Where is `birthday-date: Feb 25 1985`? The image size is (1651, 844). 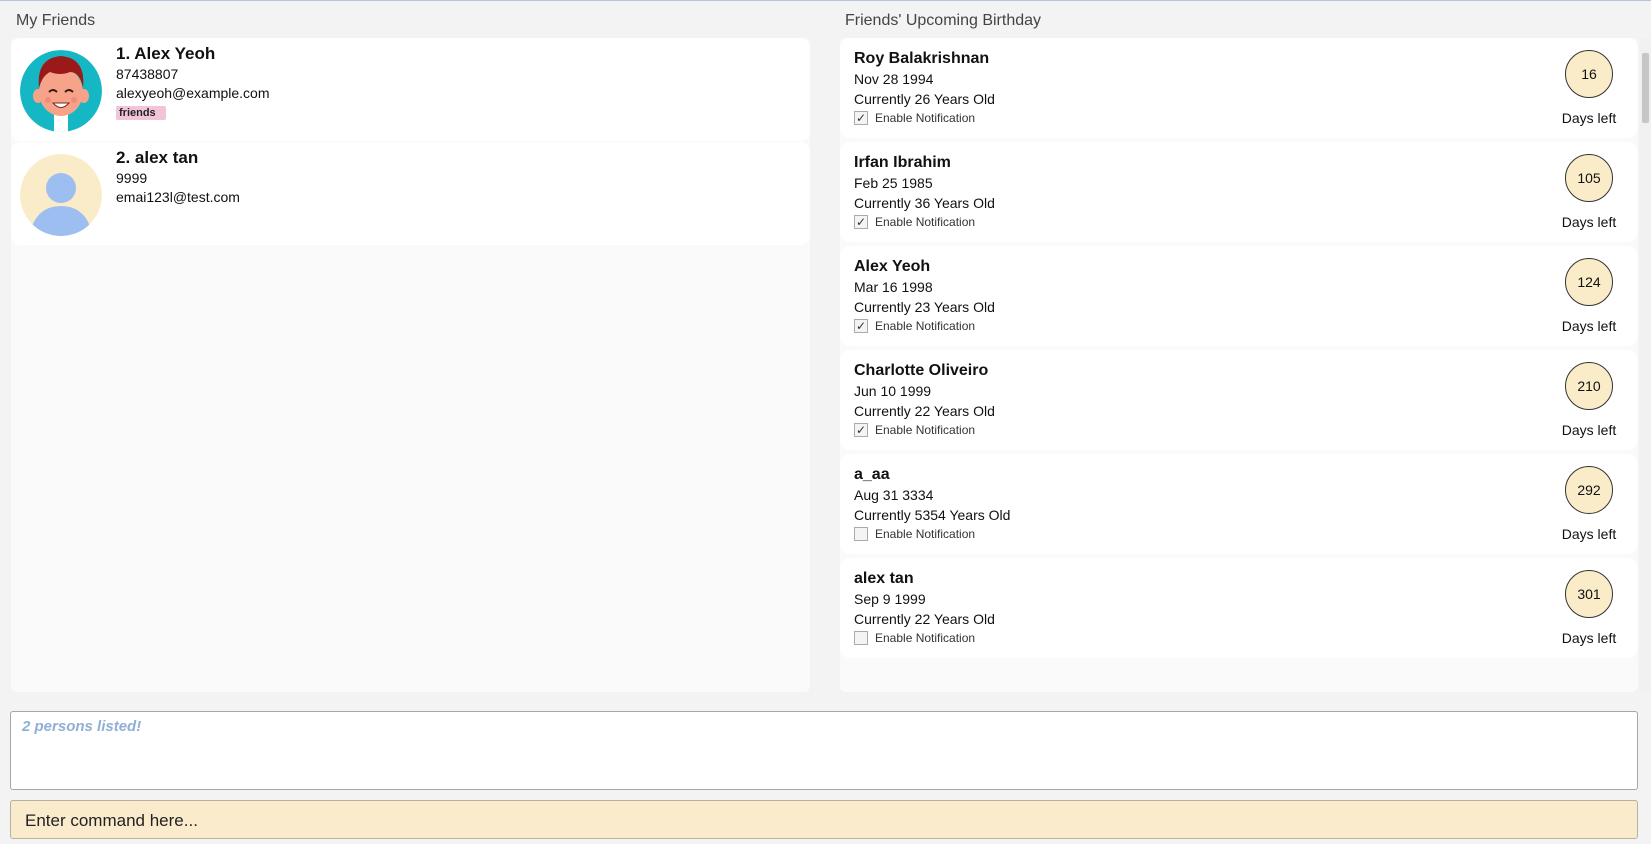
birthday-date: Feb 25 1985 is located at coordinates (893, 183).